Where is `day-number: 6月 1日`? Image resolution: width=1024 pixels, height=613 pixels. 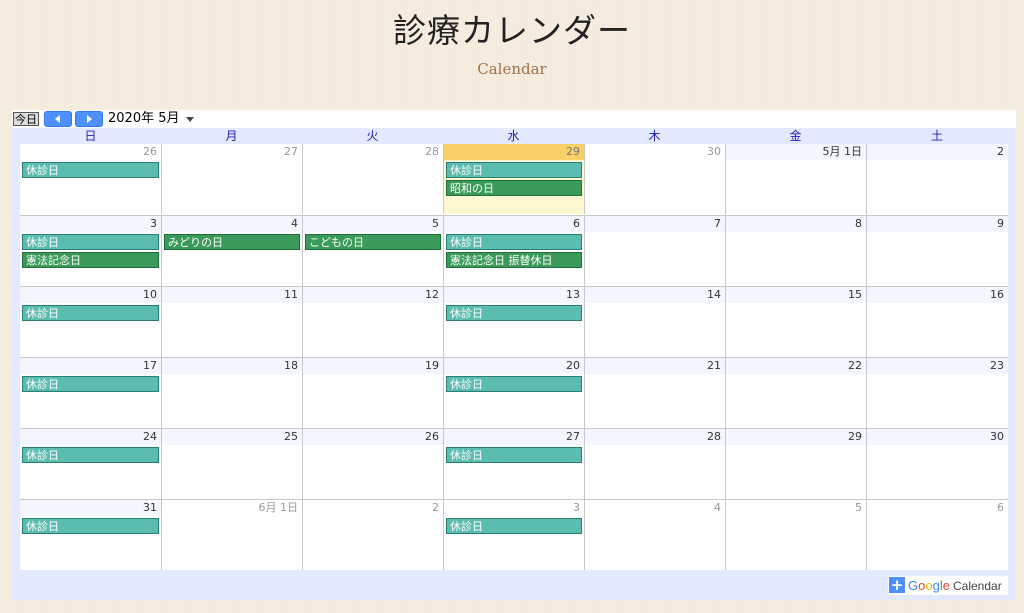
day-number: 6月 1日 is located at coordinates (232, 508).